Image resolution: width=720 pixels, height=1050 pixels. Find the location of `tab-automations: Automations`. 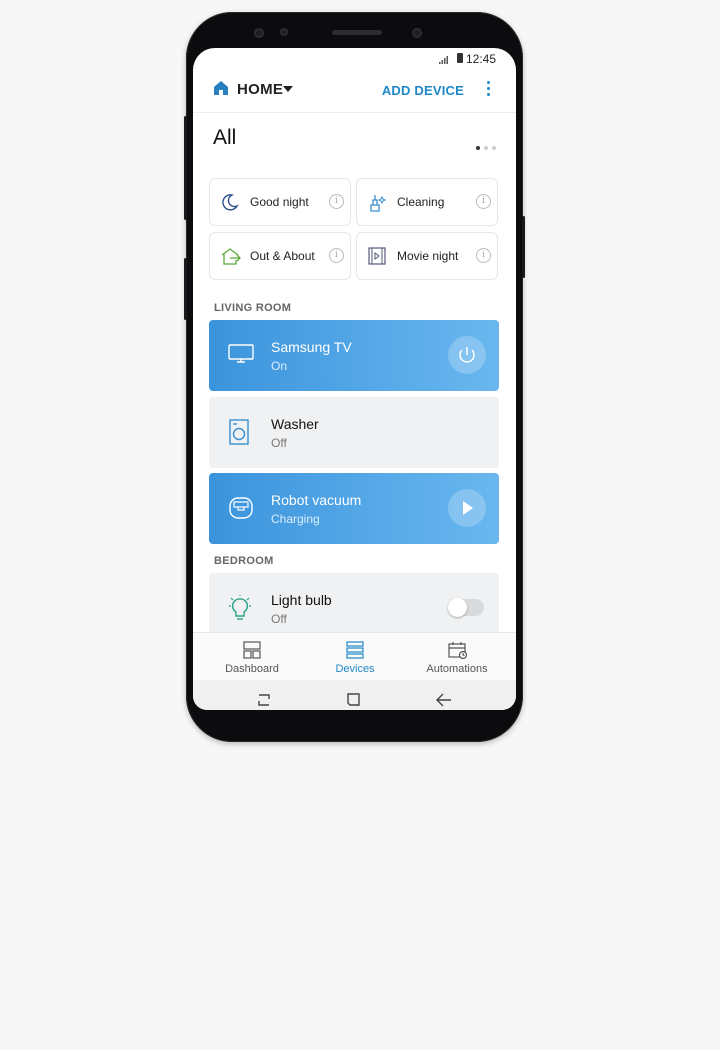

tab-automations: Automations is located at coordinates (457, 657).